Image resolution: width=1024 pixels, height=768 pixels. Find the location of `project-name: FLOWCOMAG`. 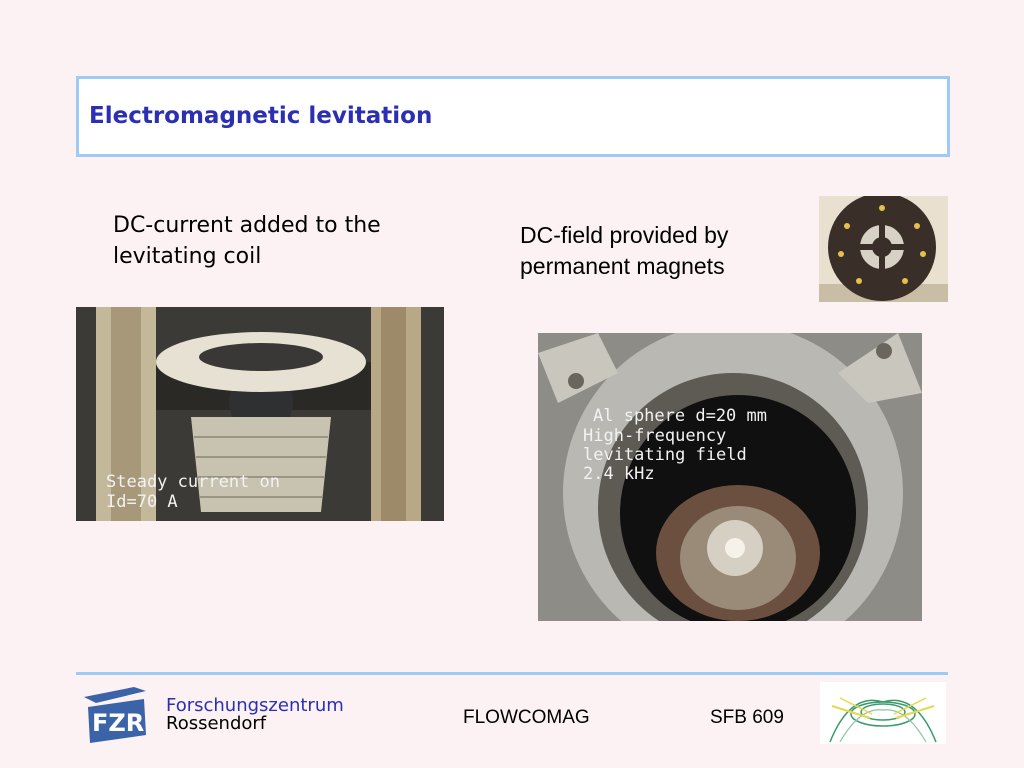

project-name: FLOWCOMAG is located at coordinates (526, 717).